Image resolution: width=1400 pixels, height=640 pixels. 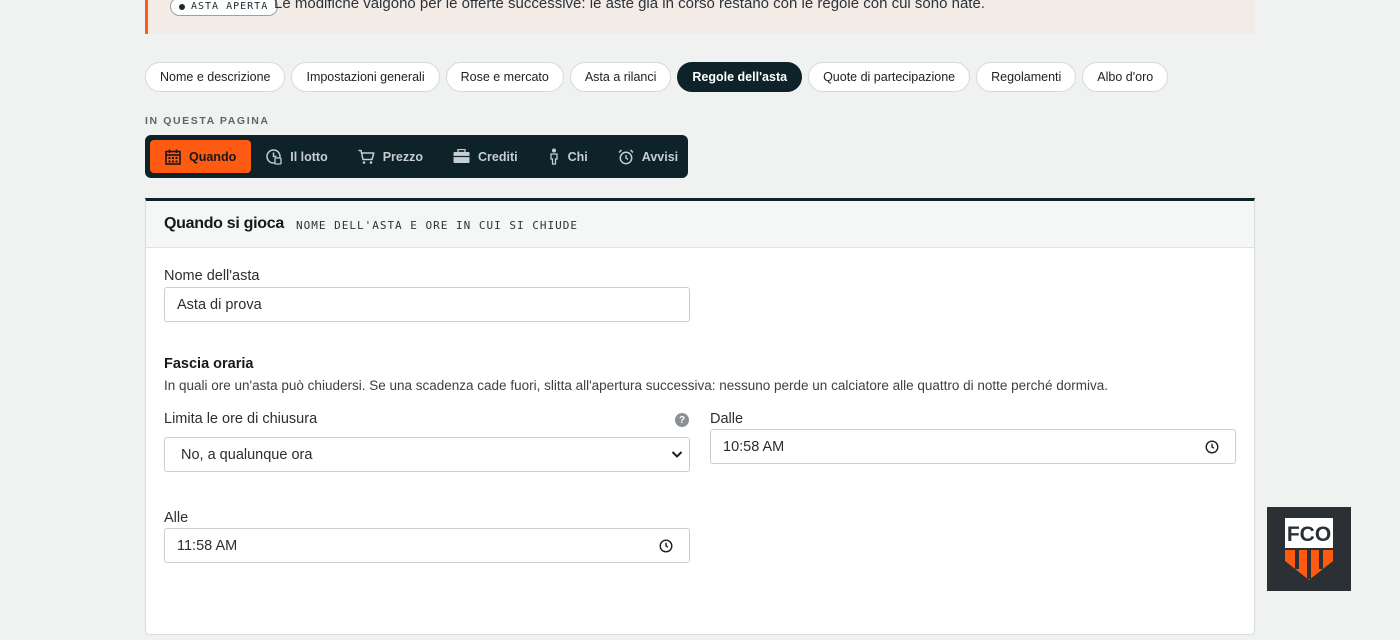 What do you see at coordinates (740, 77) in the screenshot?
I see `tab-regole-asta: Regole dell'asta` at bounding box center [740, 77].